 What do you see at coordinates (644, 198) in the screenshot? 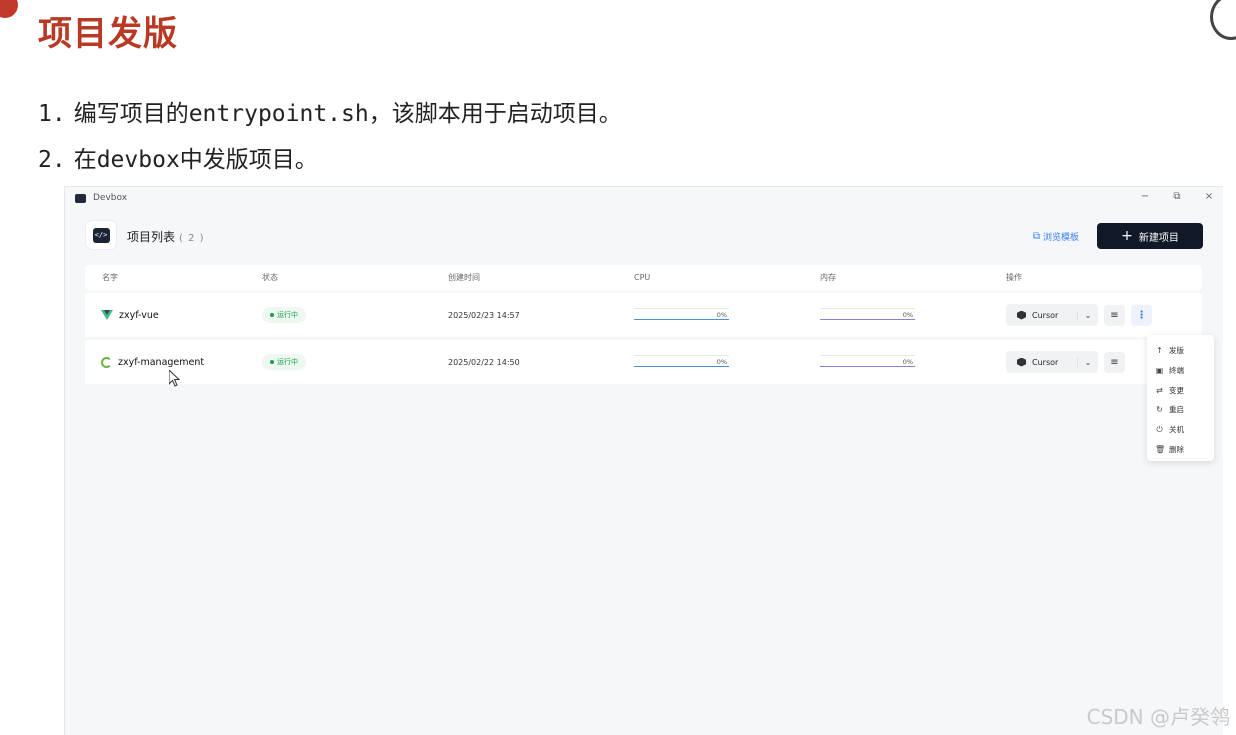
I see `window-titlebar: Devbox` at bounding box center [644, 198].